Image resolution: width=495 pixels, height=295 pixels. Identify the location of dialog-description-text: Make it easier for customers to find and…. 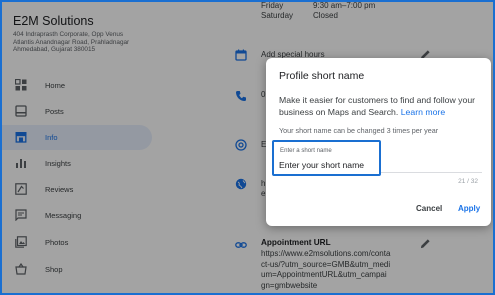
(377, 106).